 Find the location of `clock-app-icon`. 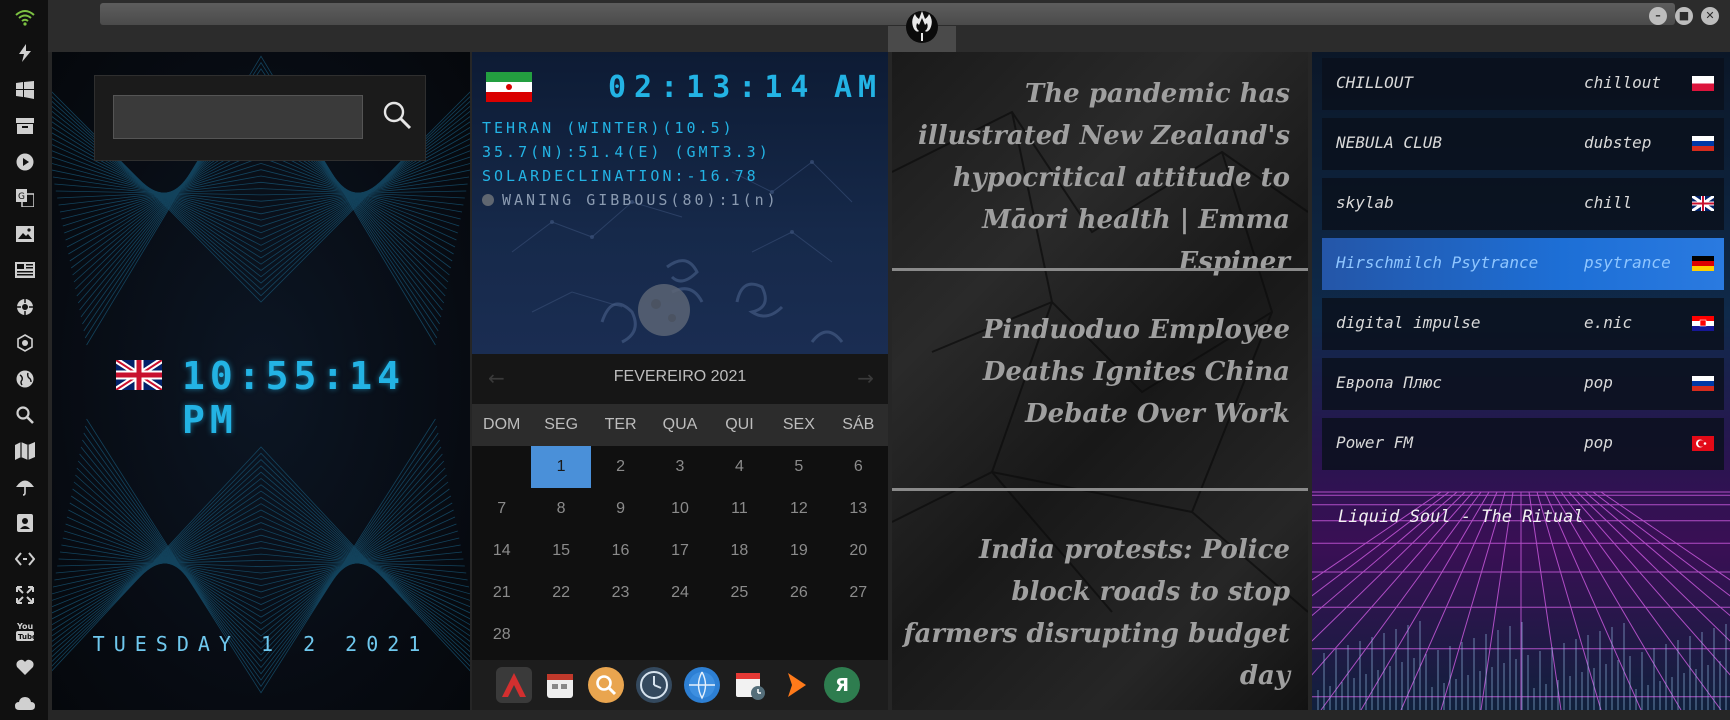

clock-app-icon is located at coordinates (654, 685).